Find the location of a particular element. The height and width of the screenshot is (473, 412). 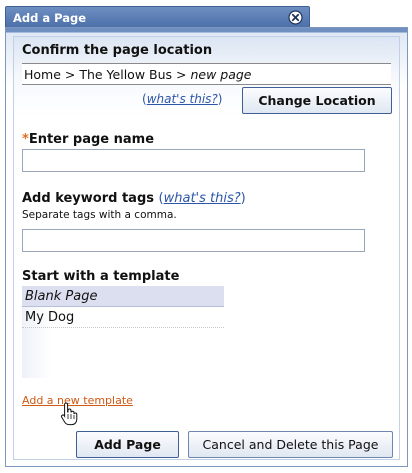

page-name-label: *Enter page name is located at coordinates (88, 139).